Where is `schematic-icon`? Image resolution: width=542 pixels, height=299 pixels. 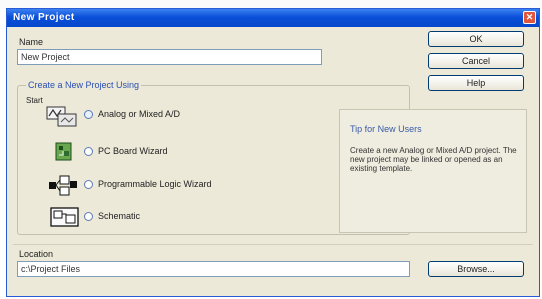
schematic-icon is located at coordinates (64, 217).